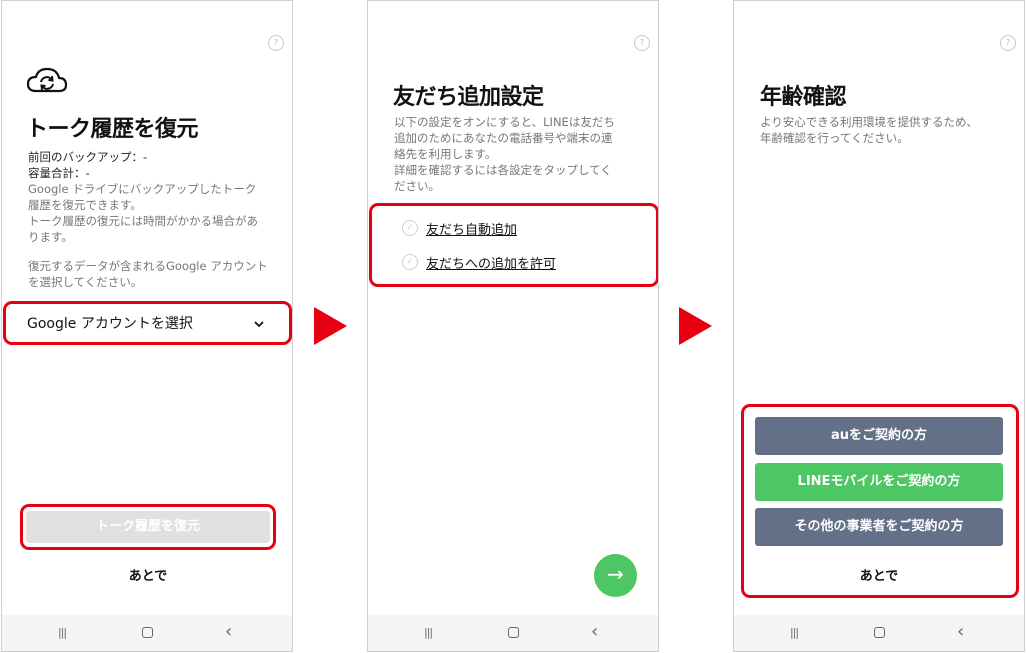  Describe the element at coordinates (85, 282) in the screenshot. I see `hint-line: を選択してください。` at that location.